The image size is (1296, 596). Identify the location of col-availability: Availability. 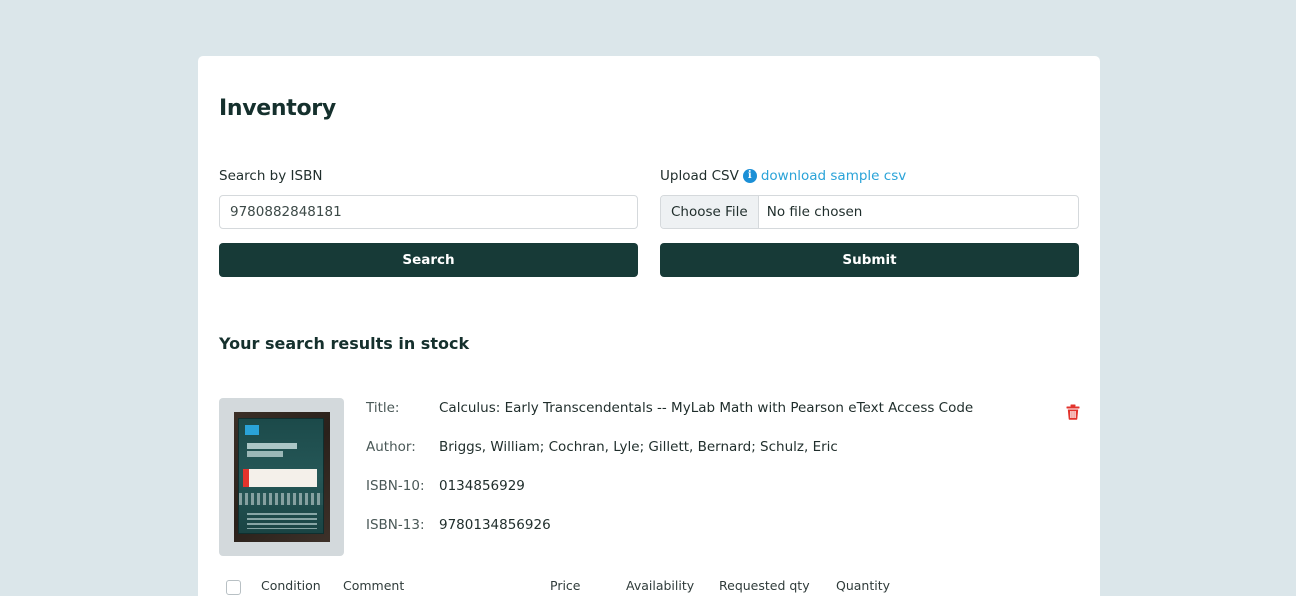
(660, 585).